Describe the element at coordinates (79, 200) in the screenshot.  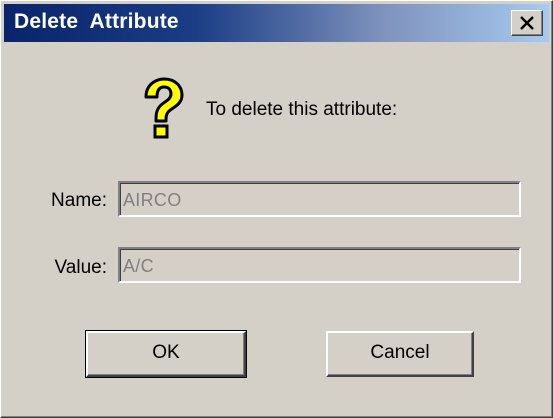
I see `name-label: Name:` at that location.